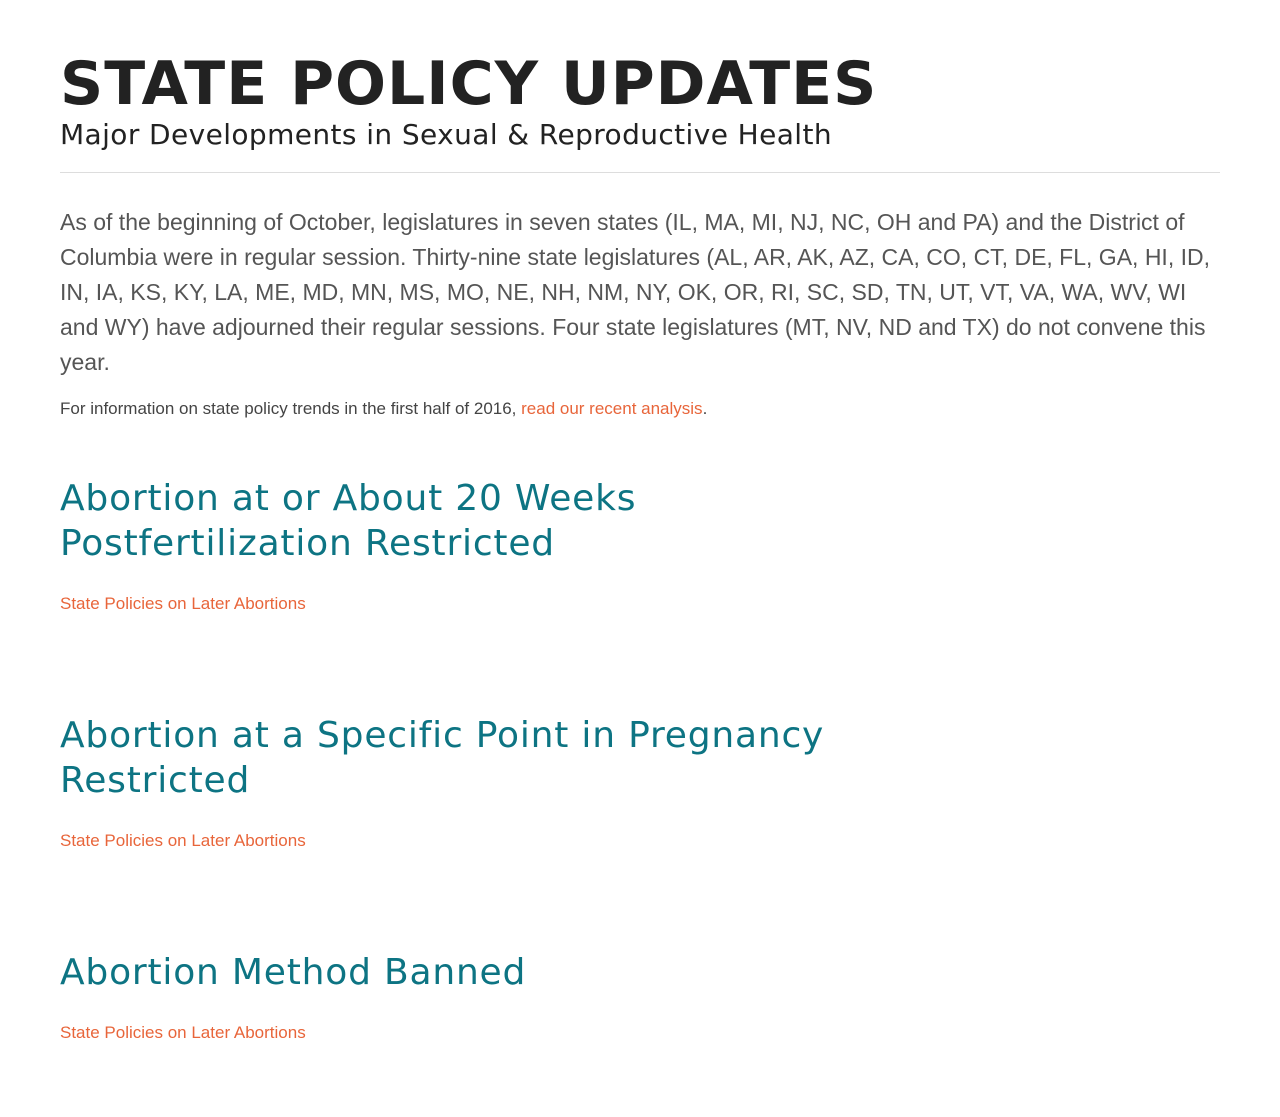 The width and height of the screenshot is (1280, 1117). Describe the element at coordinates (640, 172) in the screenshot. I see `header-divider` at that location.